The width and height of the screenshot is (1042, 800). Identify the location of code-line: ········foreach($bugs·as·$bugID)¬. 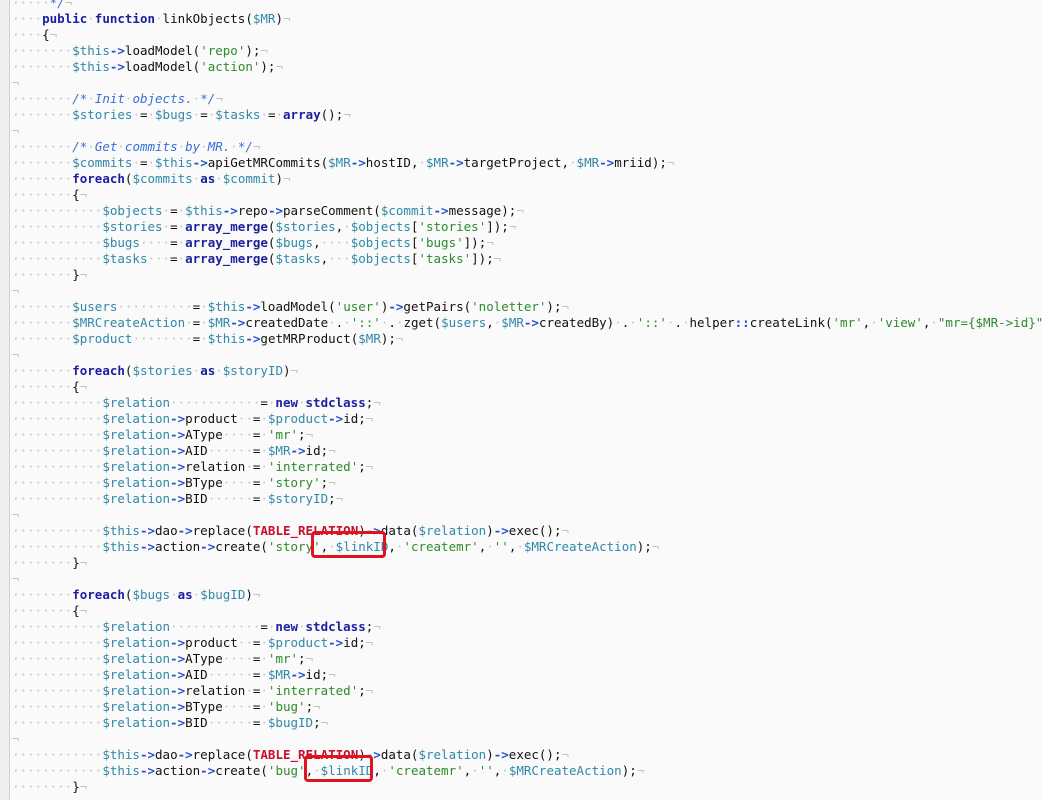
(527, 595).